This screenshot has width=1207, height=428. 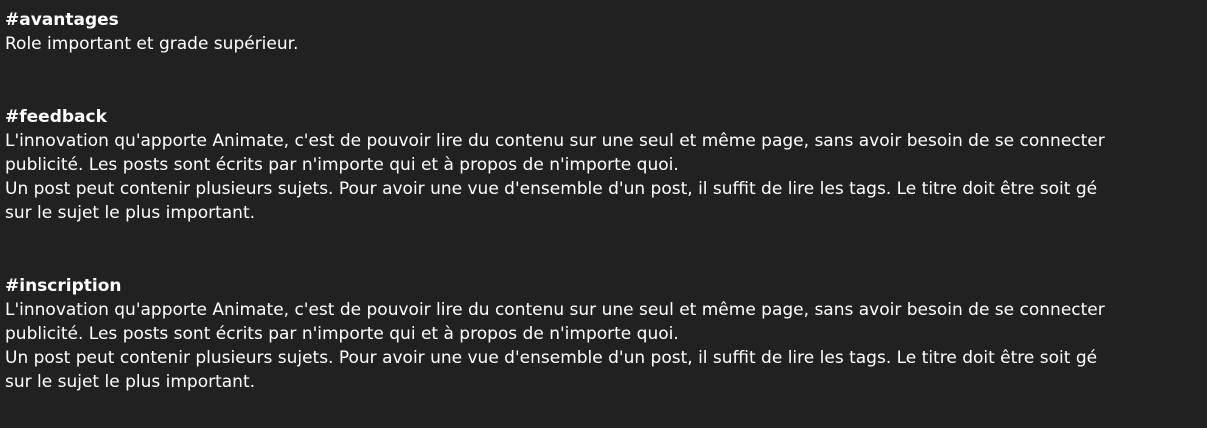 I want to click on section-tag-heading: #feedback, so click(x=56, y=117).